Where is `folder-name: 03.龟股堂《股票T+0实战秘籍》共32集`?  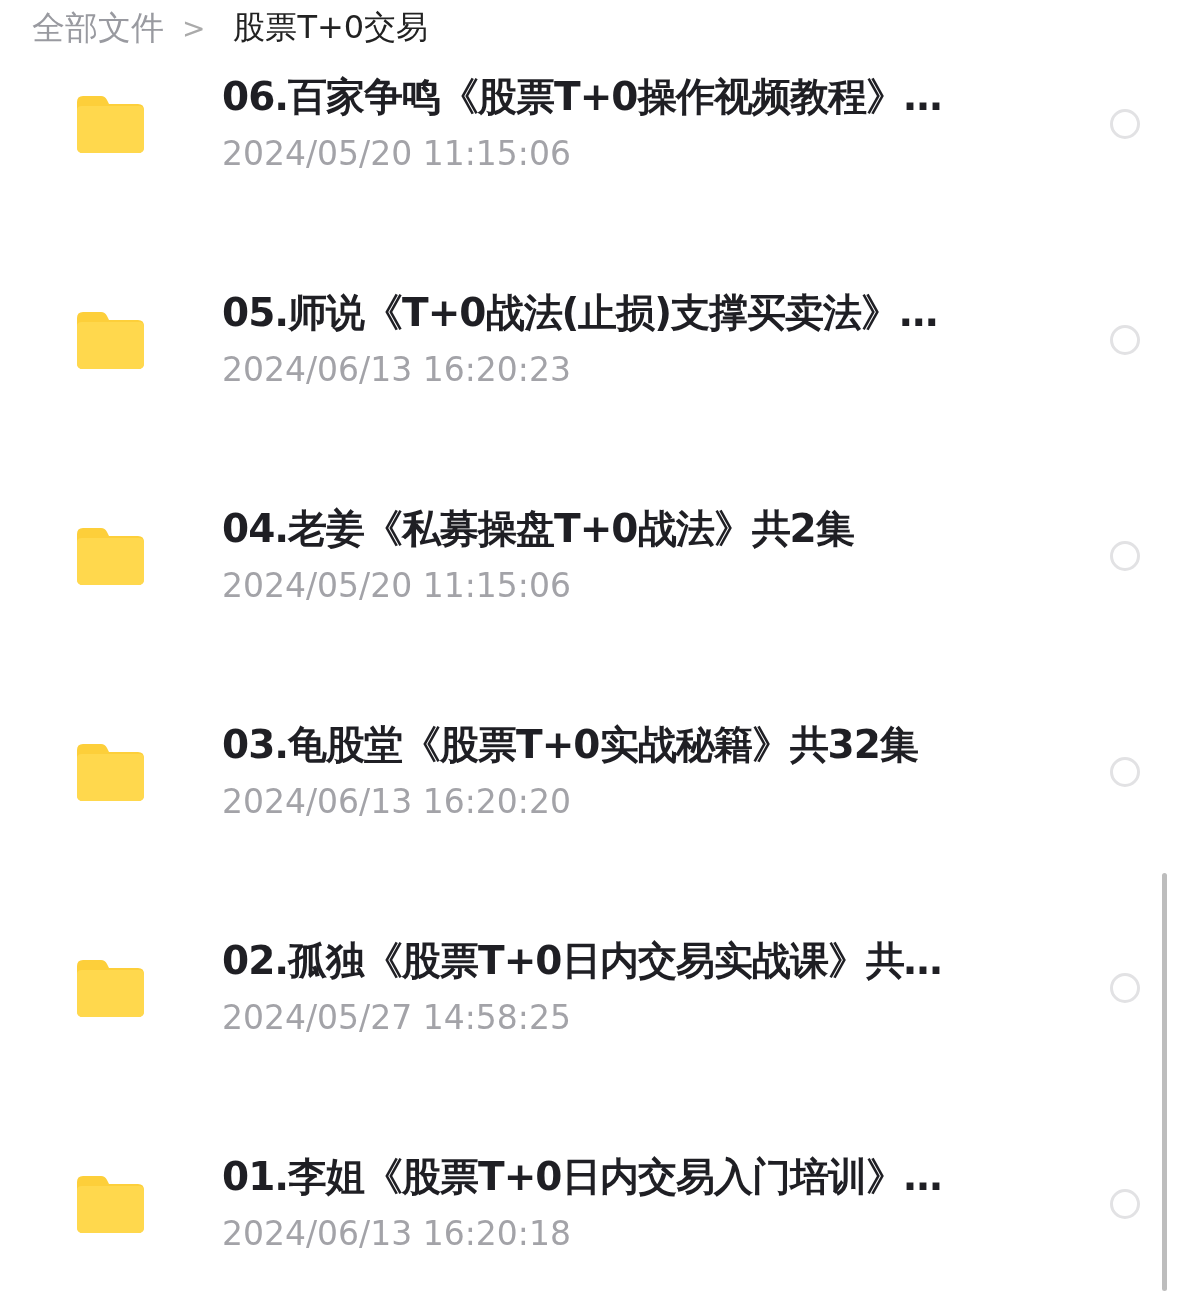
folder-name: 03.龟股堂《股票T+0实战秘籍》共32集 is located at coordinates (632, 745).